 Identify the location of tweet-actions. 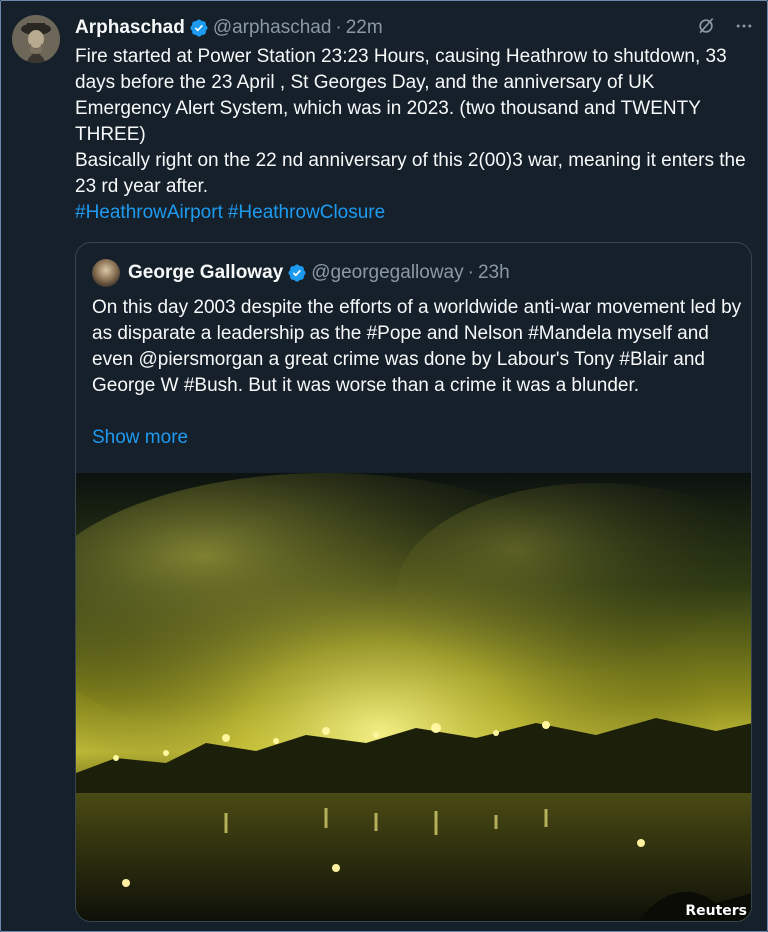
(725, 28).